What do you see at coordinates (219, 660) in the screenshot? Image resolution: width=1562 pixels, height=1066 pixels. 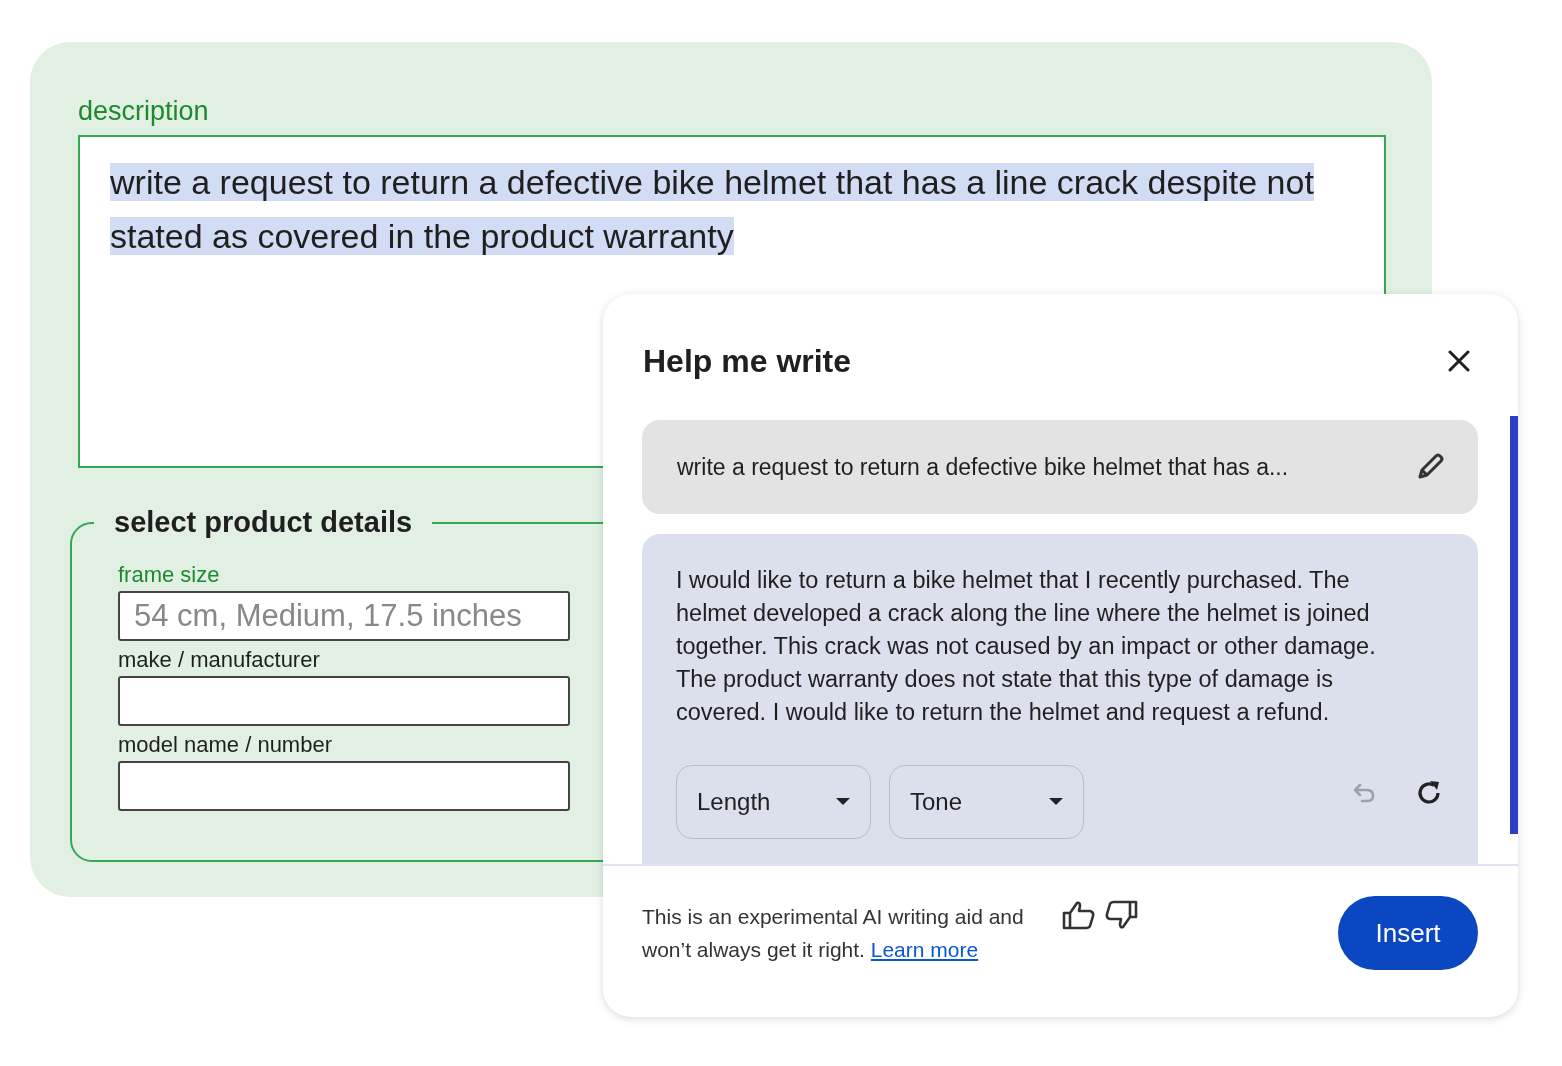 I see `field-label: make / manufacturer` at bounding box center [219, 660].